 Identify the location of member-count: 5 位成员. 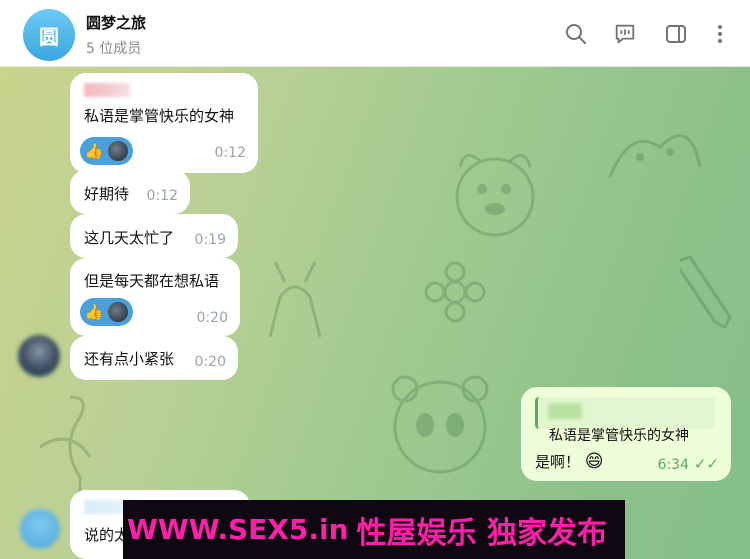
(114, 49).